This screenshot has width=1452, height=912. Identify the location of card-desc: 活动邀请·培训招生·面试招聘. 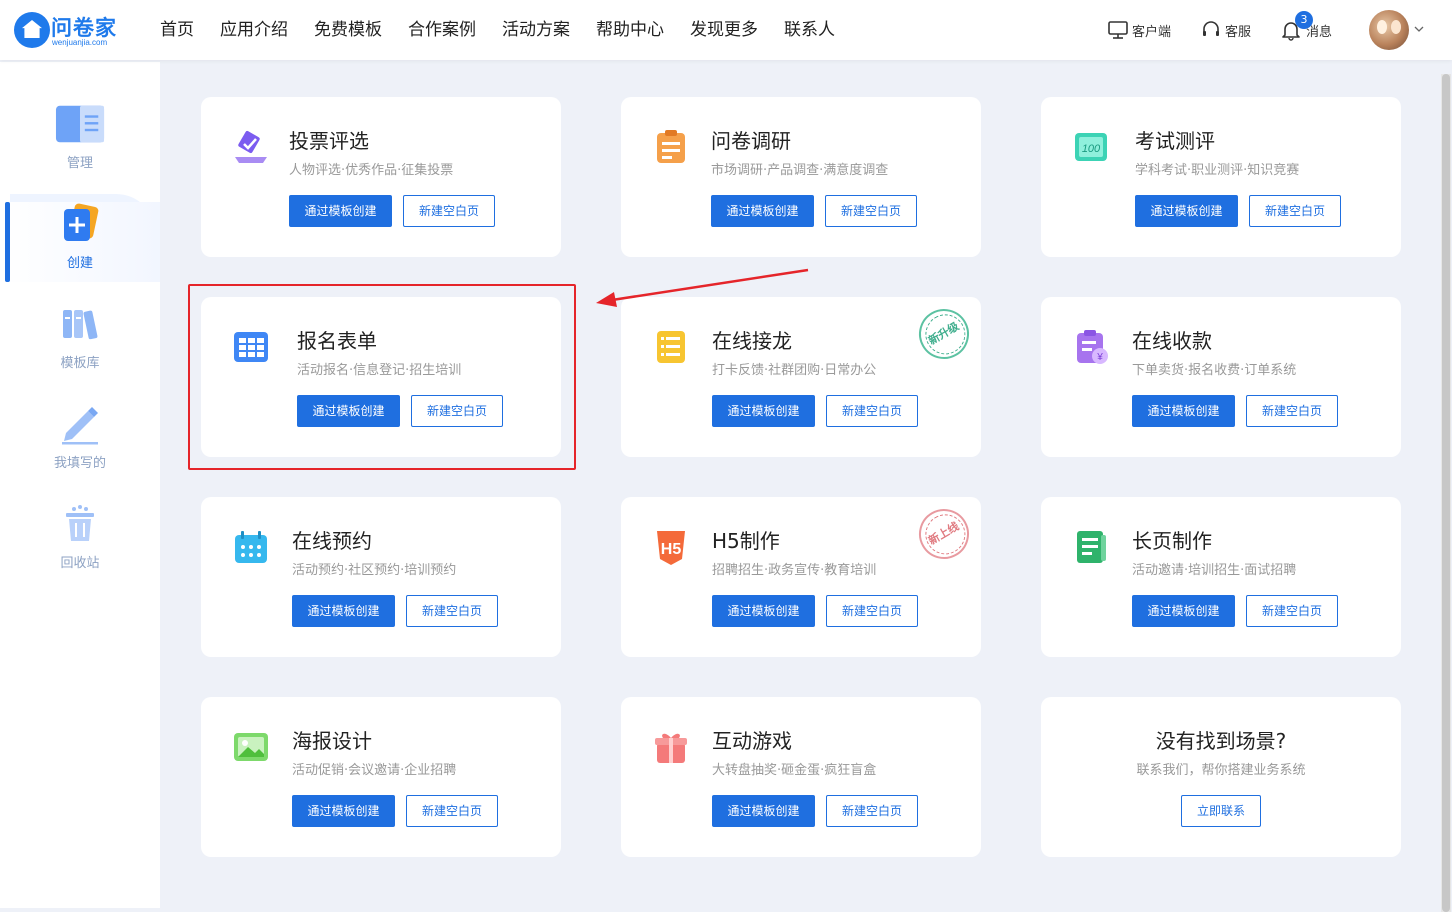
(1214, 570).